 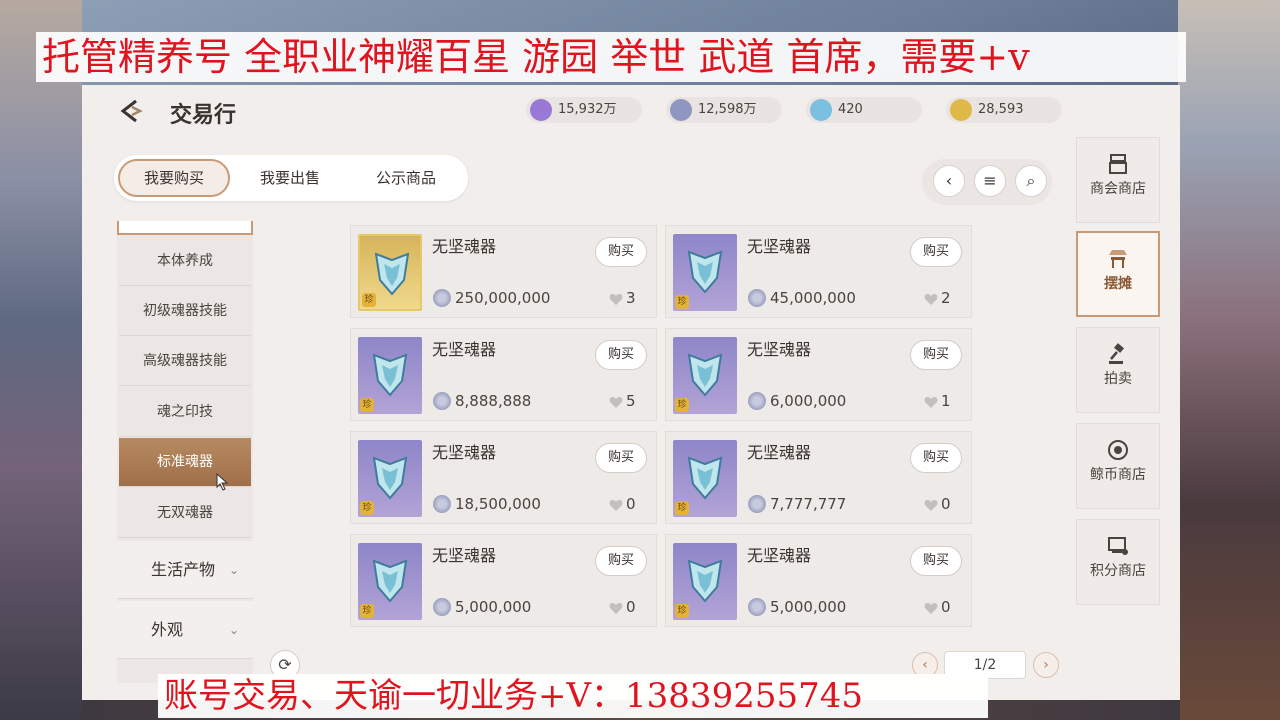 I want to click on category-item: 高级魂器技能, so click(x=185, y=361).